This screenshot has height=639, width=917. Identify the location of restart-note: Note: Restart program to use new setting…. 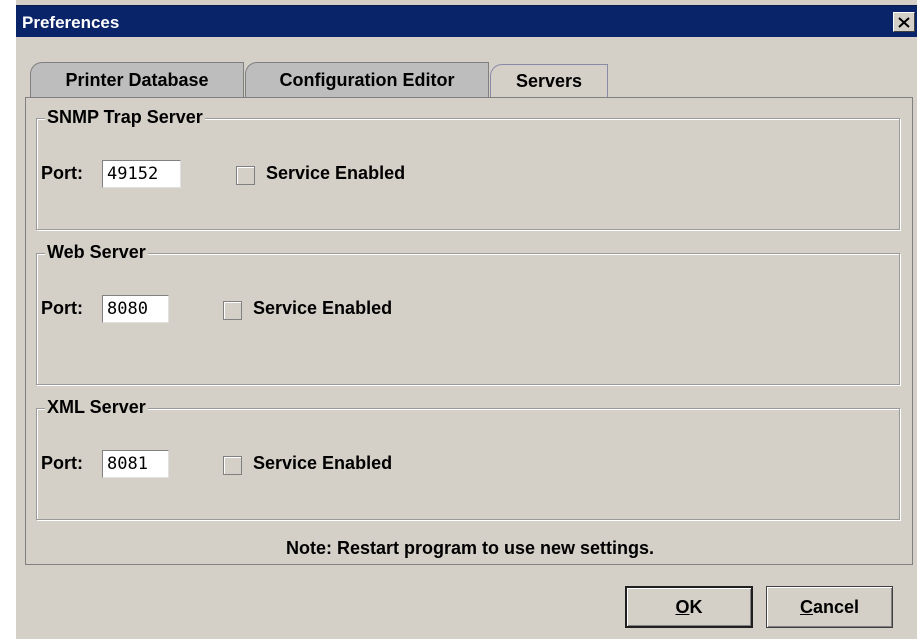
(470, 548).